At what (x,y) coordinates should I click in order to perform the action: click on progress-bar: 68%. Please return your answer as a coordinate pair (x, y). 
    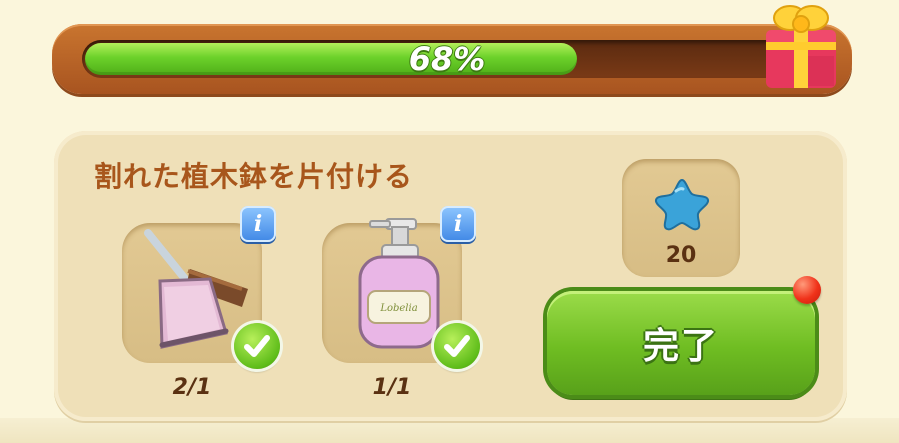
    Looking at the image, I should click on (452, 59).